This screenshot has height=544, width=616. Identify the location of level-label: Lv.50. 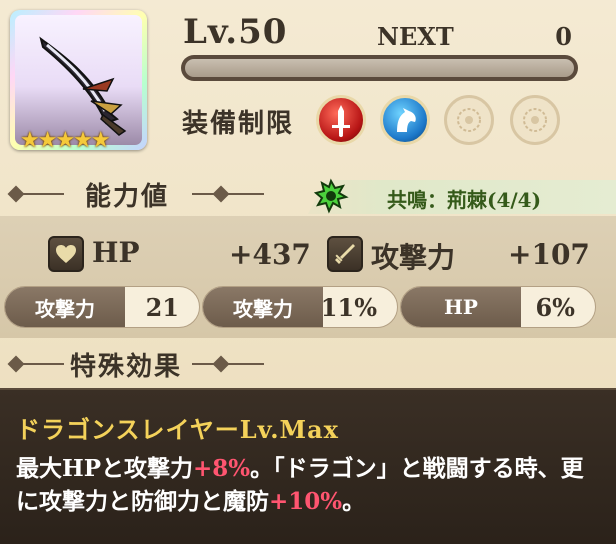
(235, 32).